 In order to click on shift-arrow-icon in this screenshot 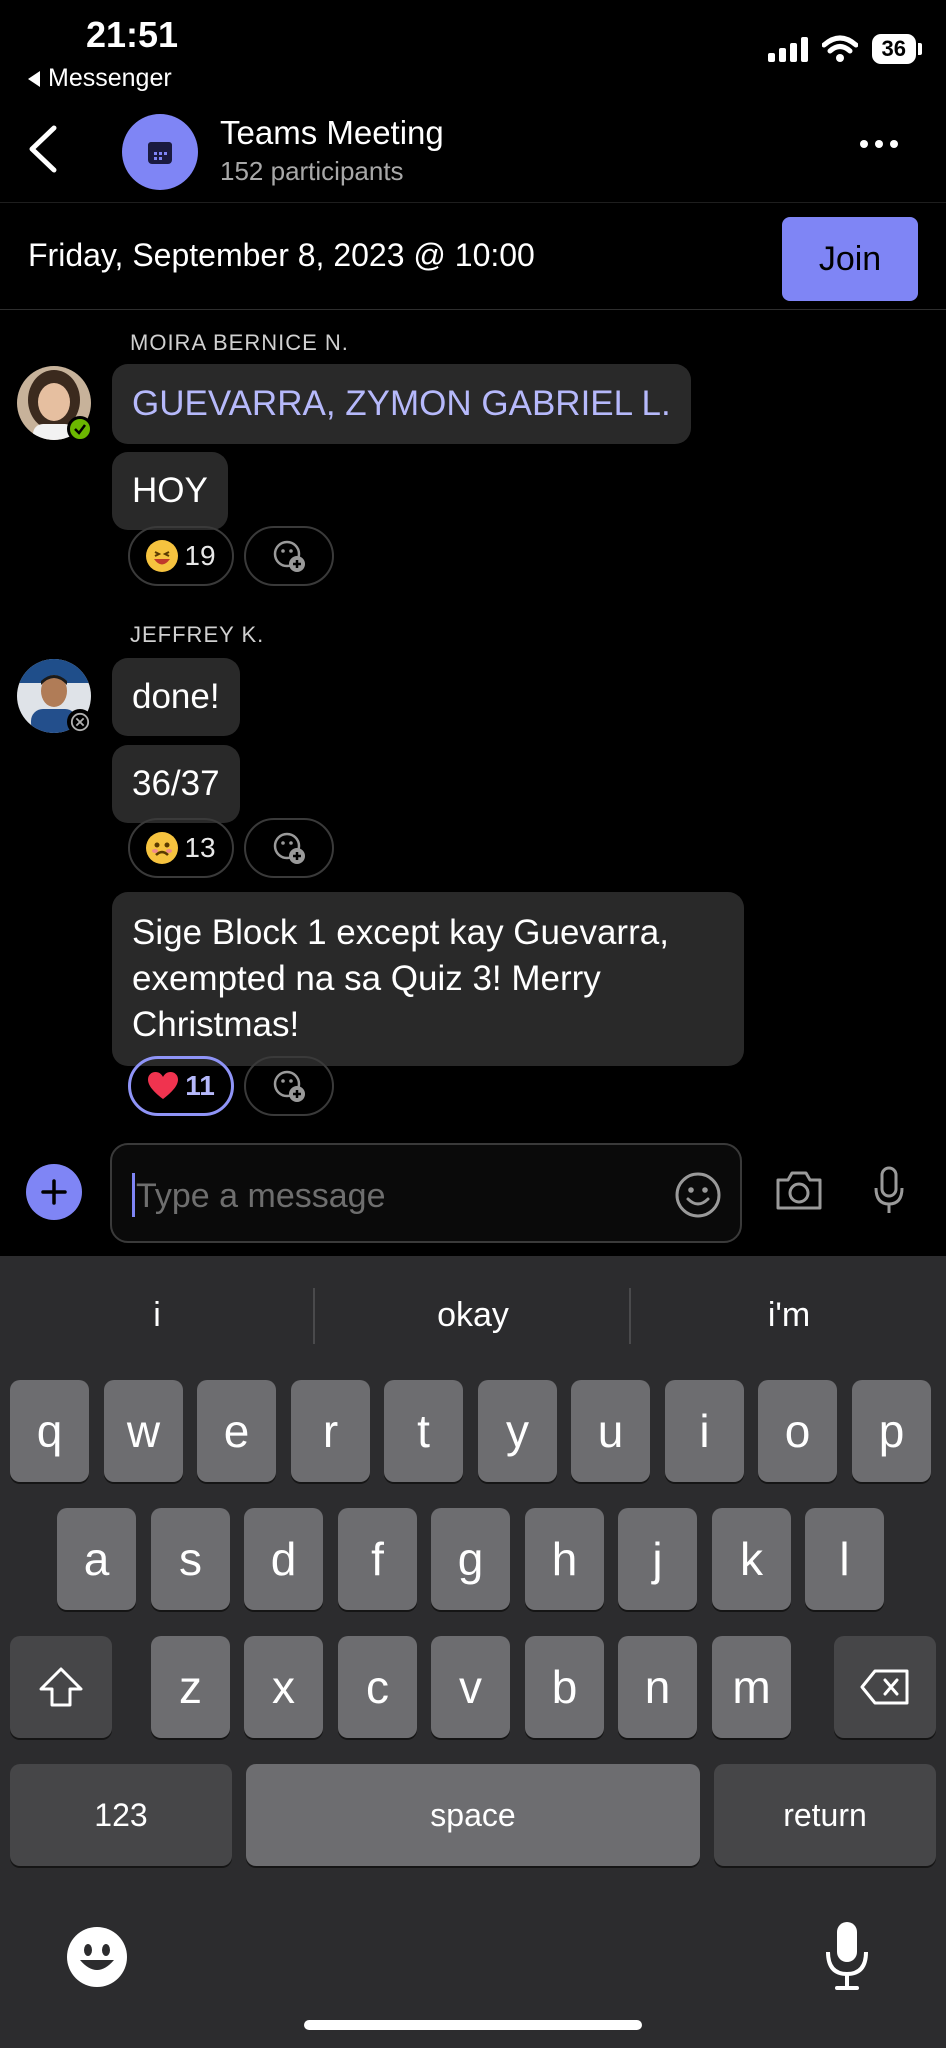, I will do `click(61, 1687)`.